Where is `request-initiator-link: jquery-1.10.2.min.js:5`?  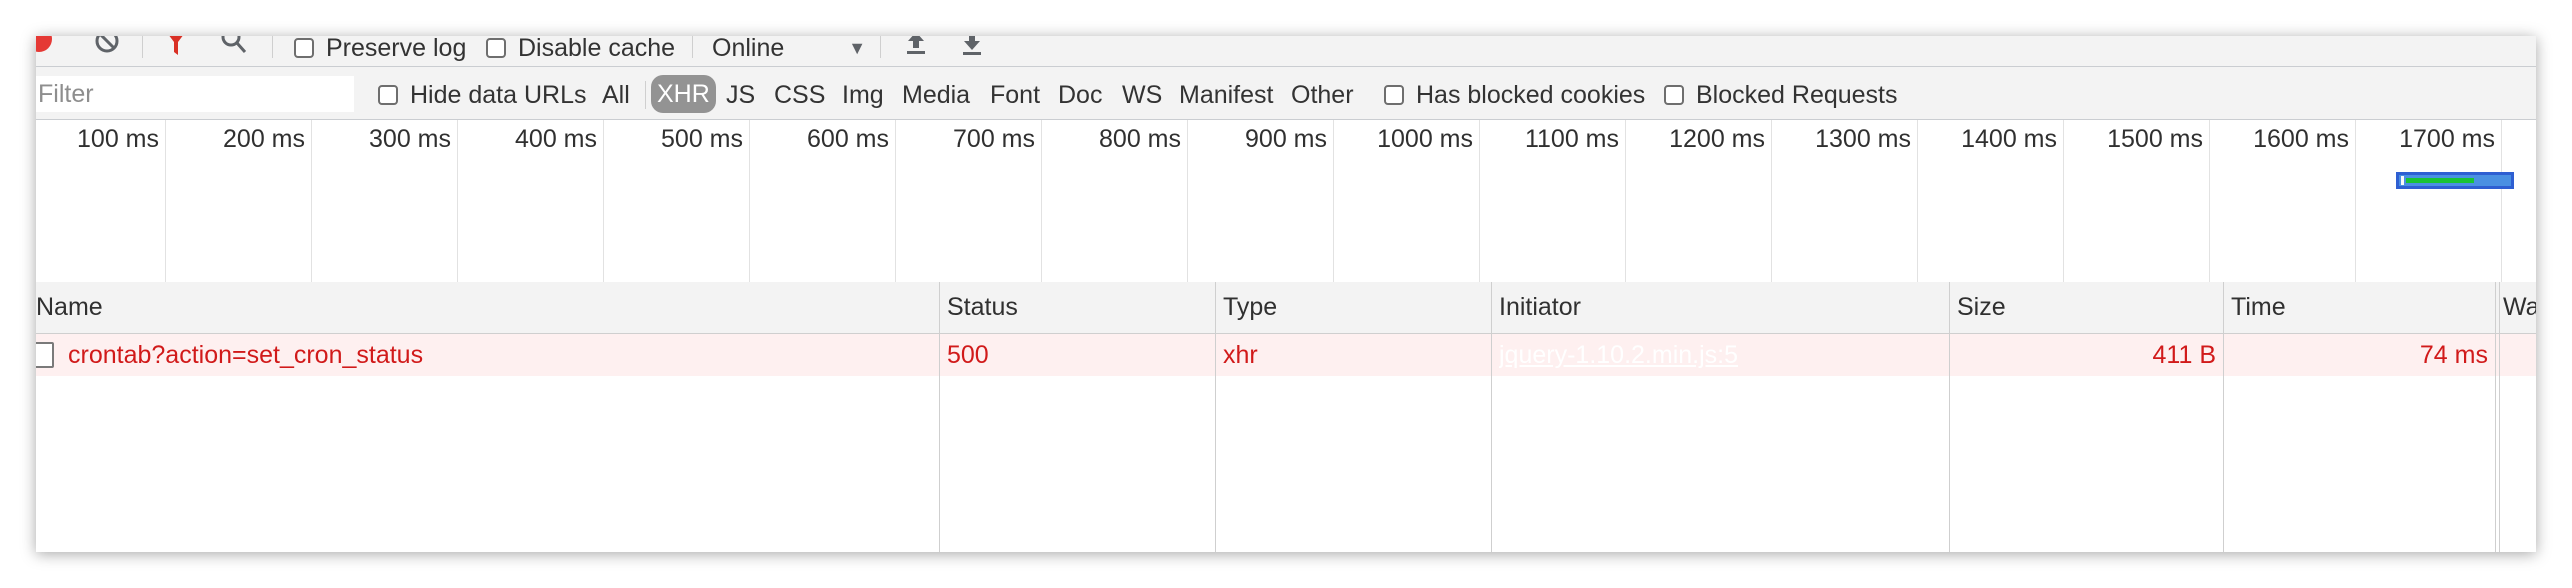
request-initiator-link: jquery-1.10.2.min.js:5 is located at coordinates (1724, 355).